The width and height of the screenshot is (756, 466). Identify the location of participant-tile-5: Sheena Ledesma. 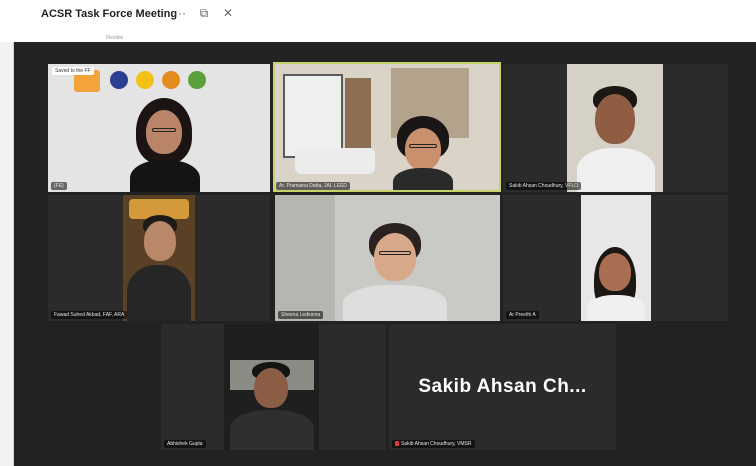
(387, 258).